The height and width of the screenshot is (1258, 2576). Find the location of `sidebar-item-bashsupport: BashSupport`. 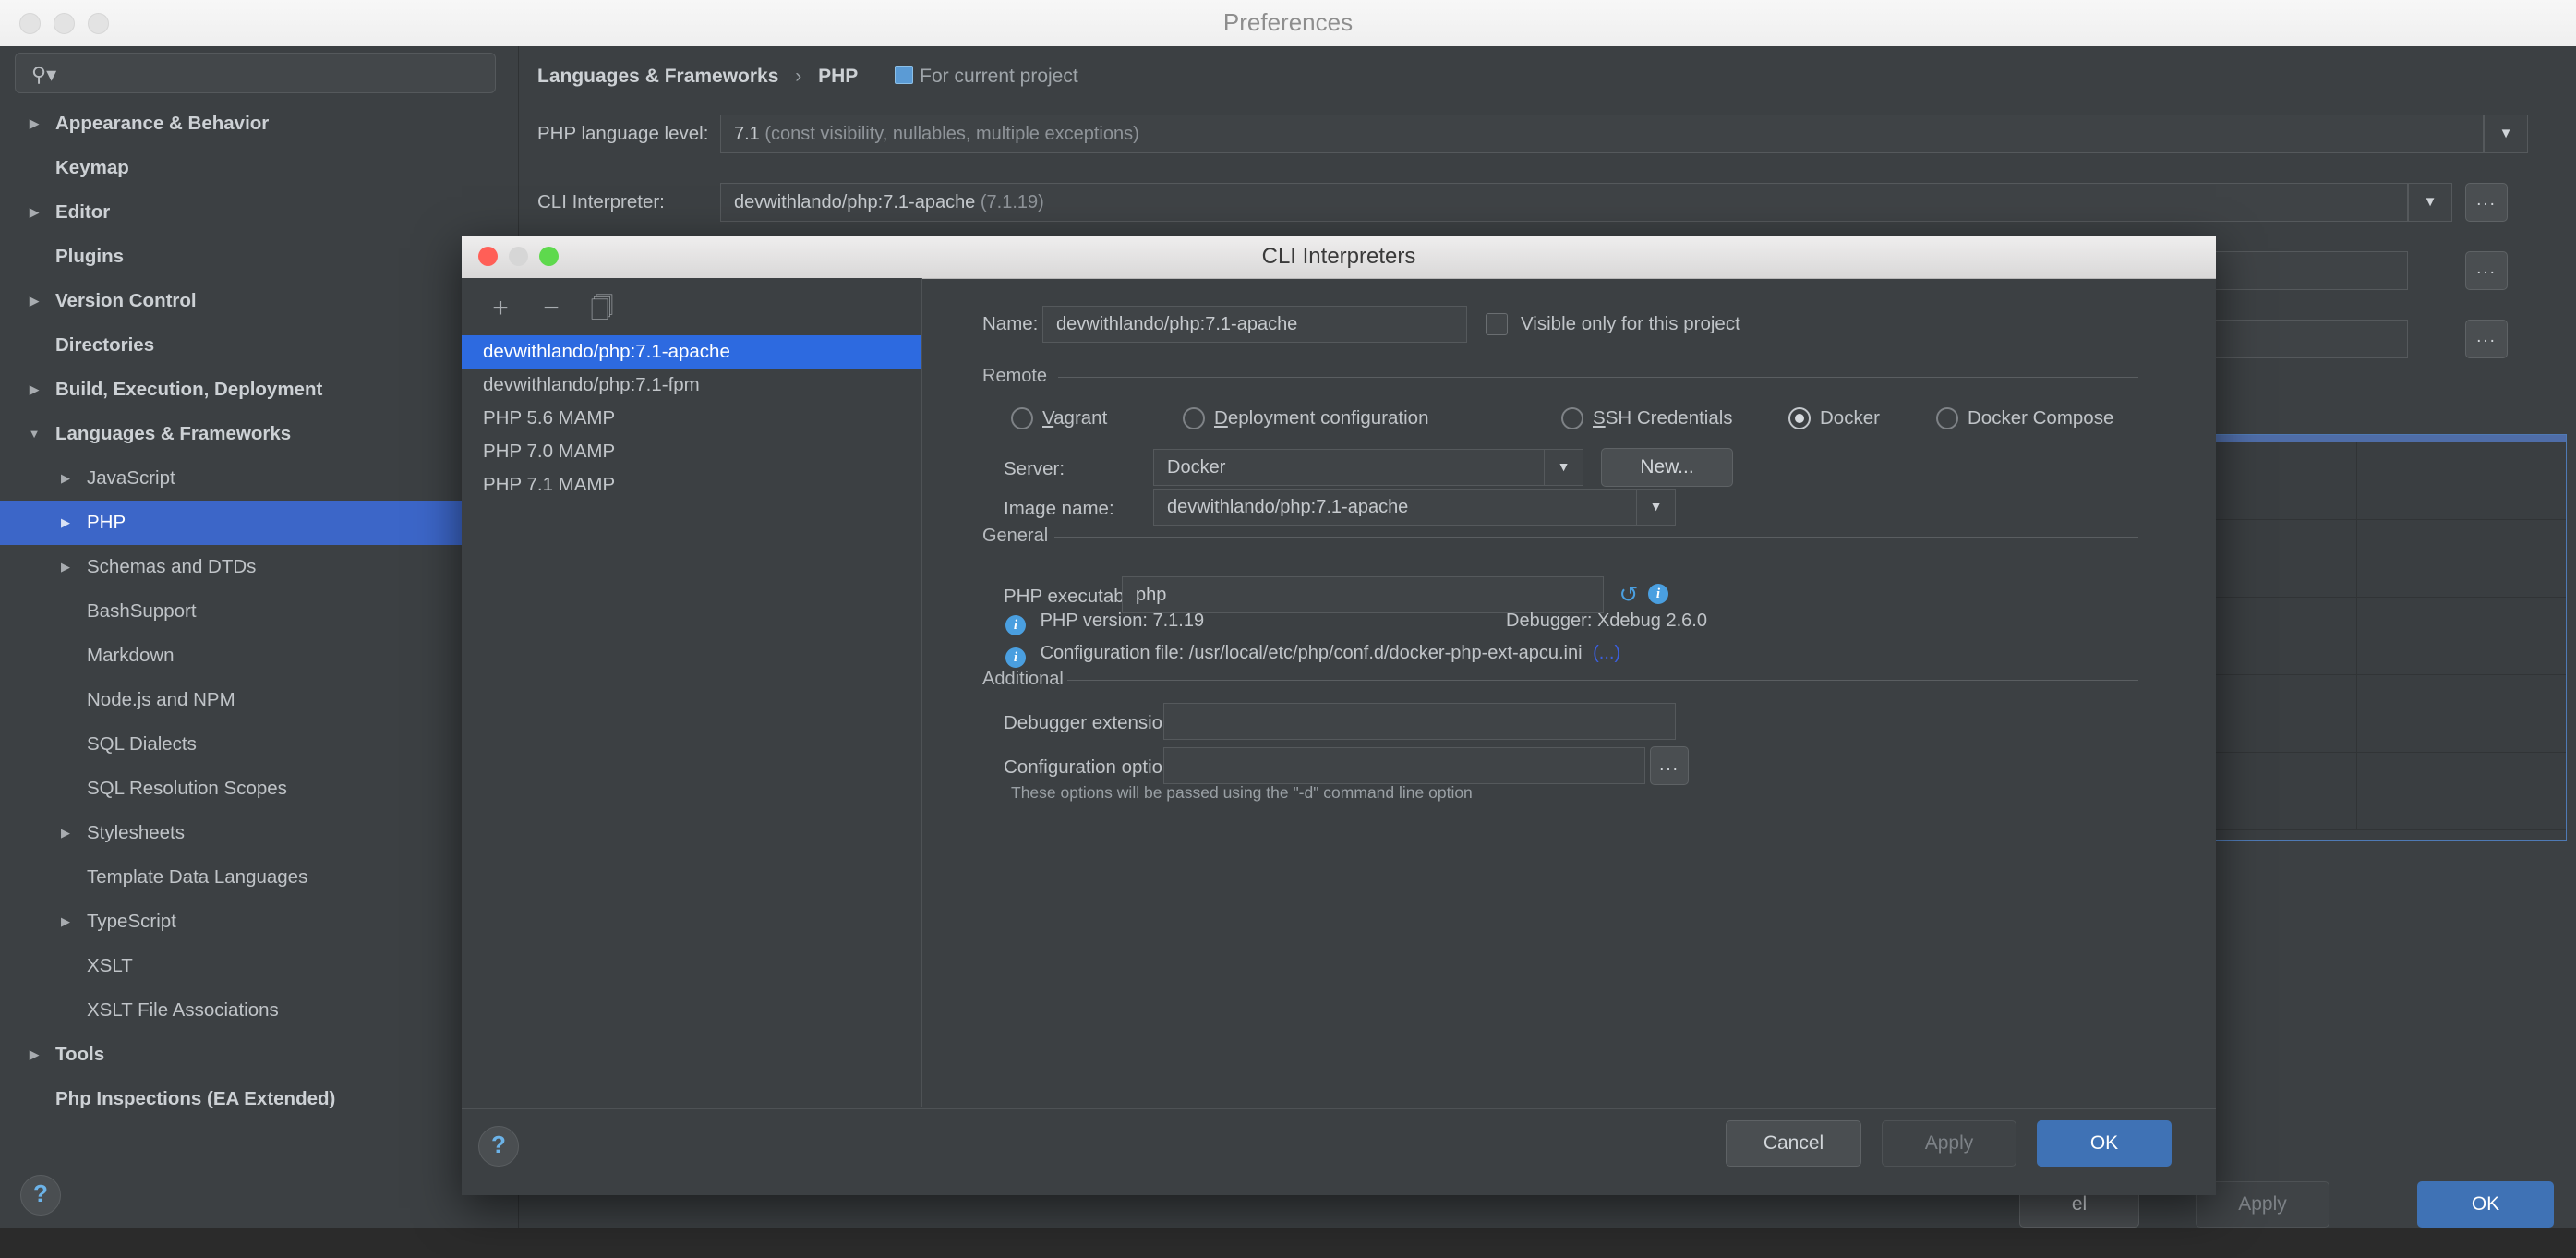

sidebar-item-bashsupport: BashSupport is located at coordinates (259, 611).